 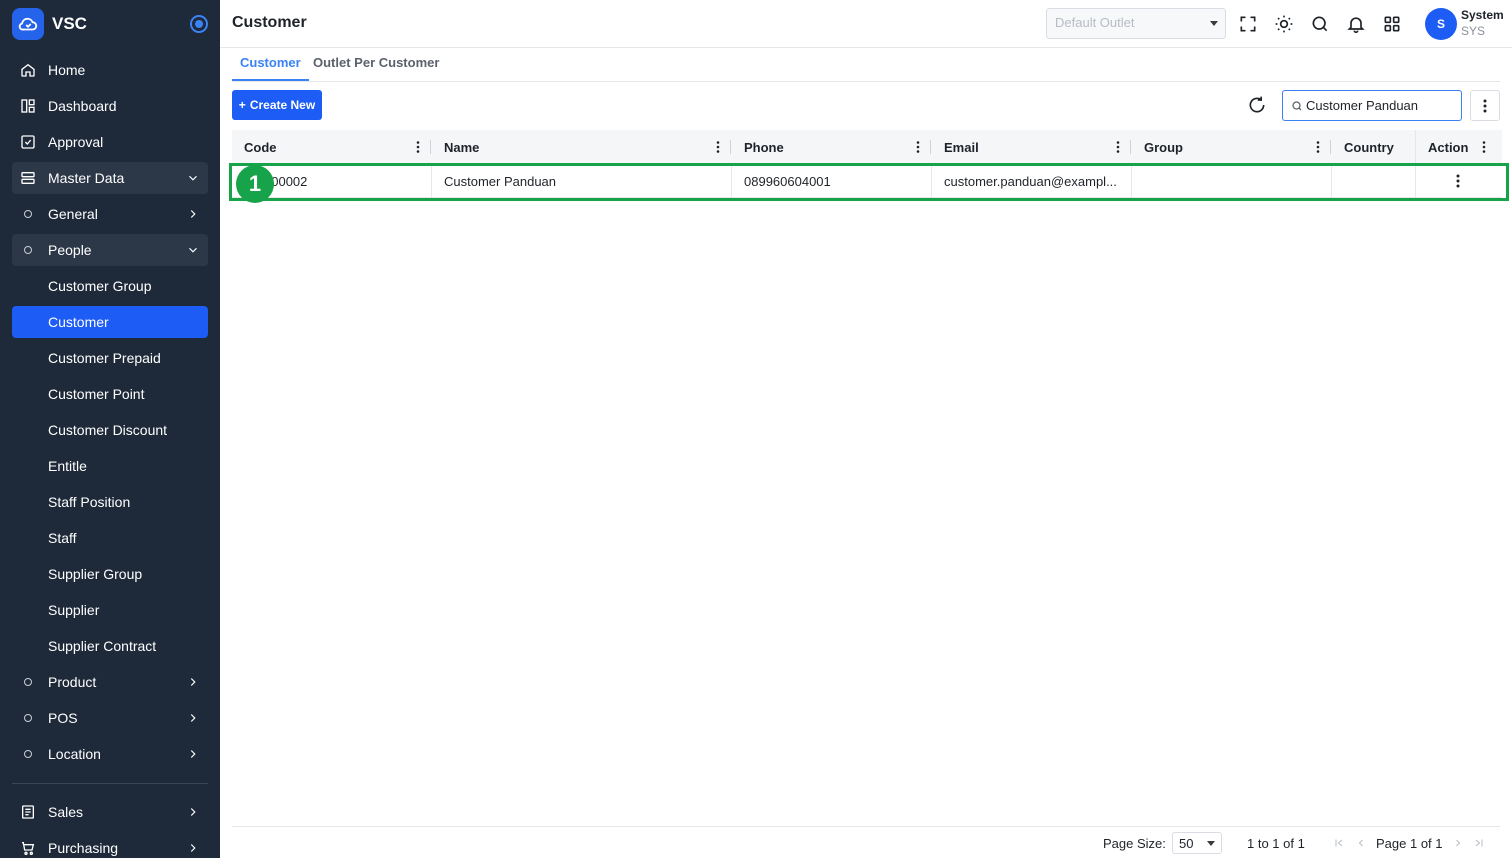 What do you see at coordinates (110, 783) in the screenshot?
I see `sidebar-divider` at bounding box center [110, 783].